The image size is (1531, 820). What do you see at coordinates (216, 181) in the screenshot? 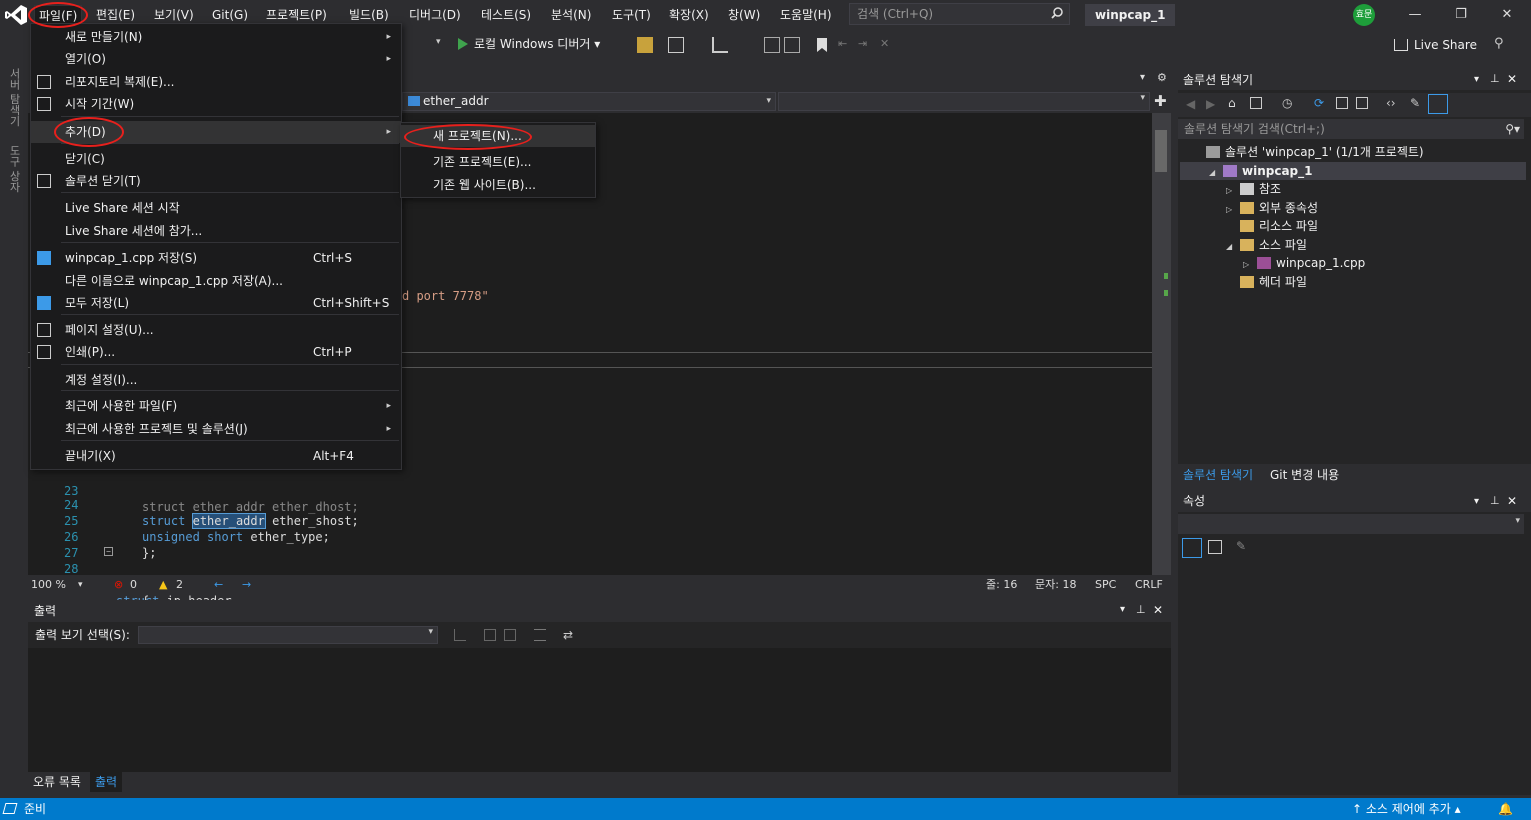
I see `file-menu-item: 솔루션 닫기(T)` at bounding box center [216, 181].